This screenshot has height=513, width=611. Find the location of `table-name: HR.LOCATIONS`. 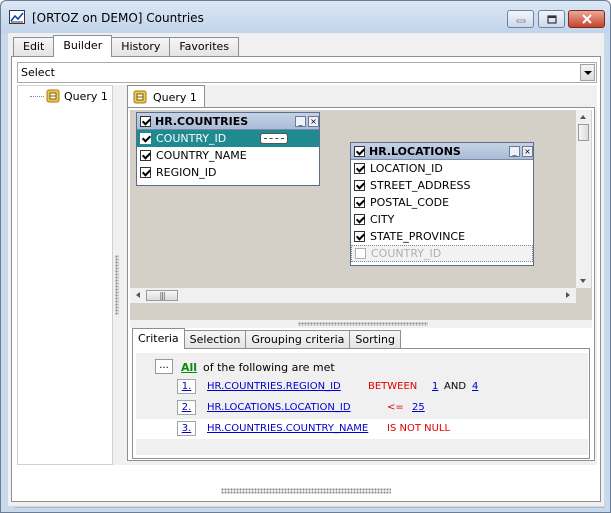

table-name: HR.LOCATIONS is located at coordinates (415, 151).